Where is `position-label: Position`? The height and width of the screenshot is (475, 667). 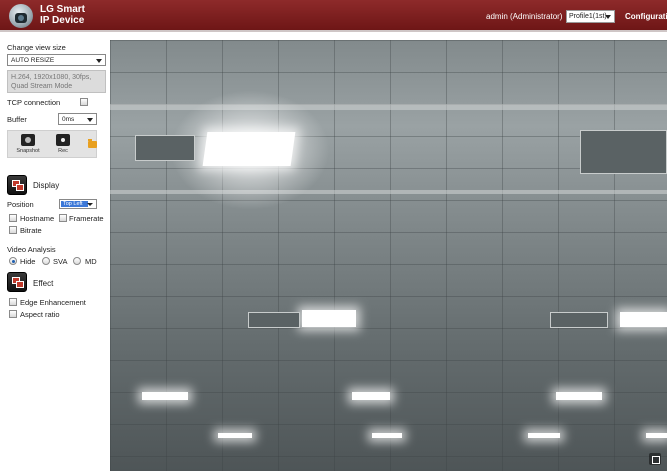 position-label: Position is located at coordinates (20, 204).